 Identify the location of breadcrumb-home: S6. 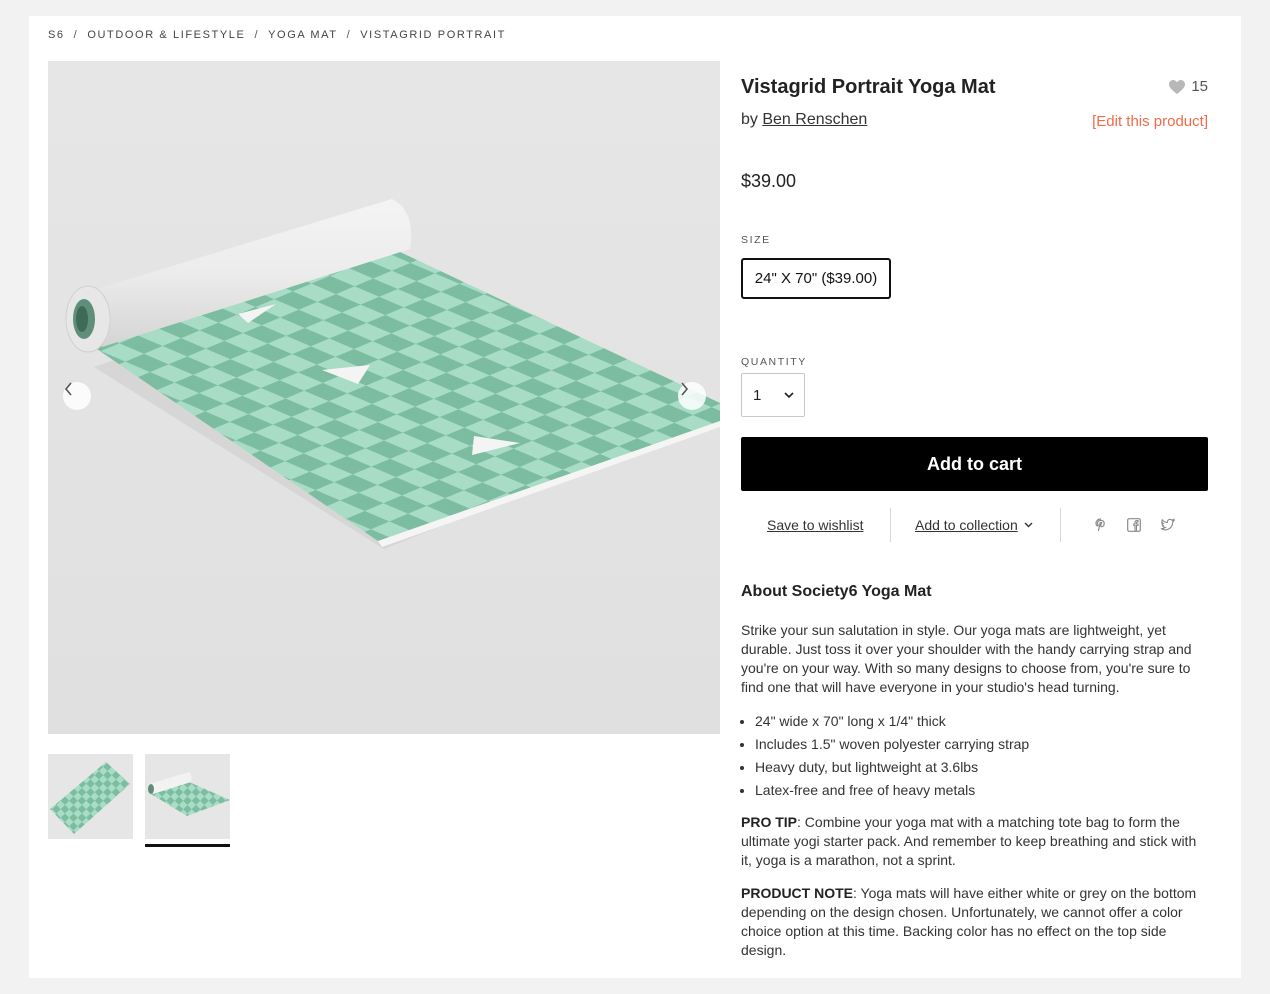
(56, 35).